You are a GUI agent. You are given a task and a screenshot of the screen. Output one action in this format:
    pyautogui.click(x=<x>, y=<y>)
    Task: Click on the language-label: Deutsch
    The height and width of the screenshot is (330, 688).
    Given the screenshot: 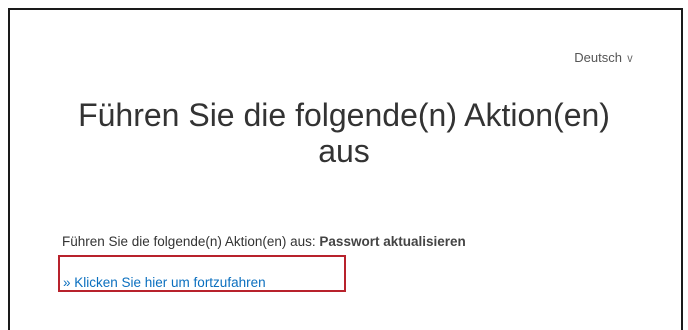 What is the action you would take?
    pyautogui.click(x=598, y=57)
    